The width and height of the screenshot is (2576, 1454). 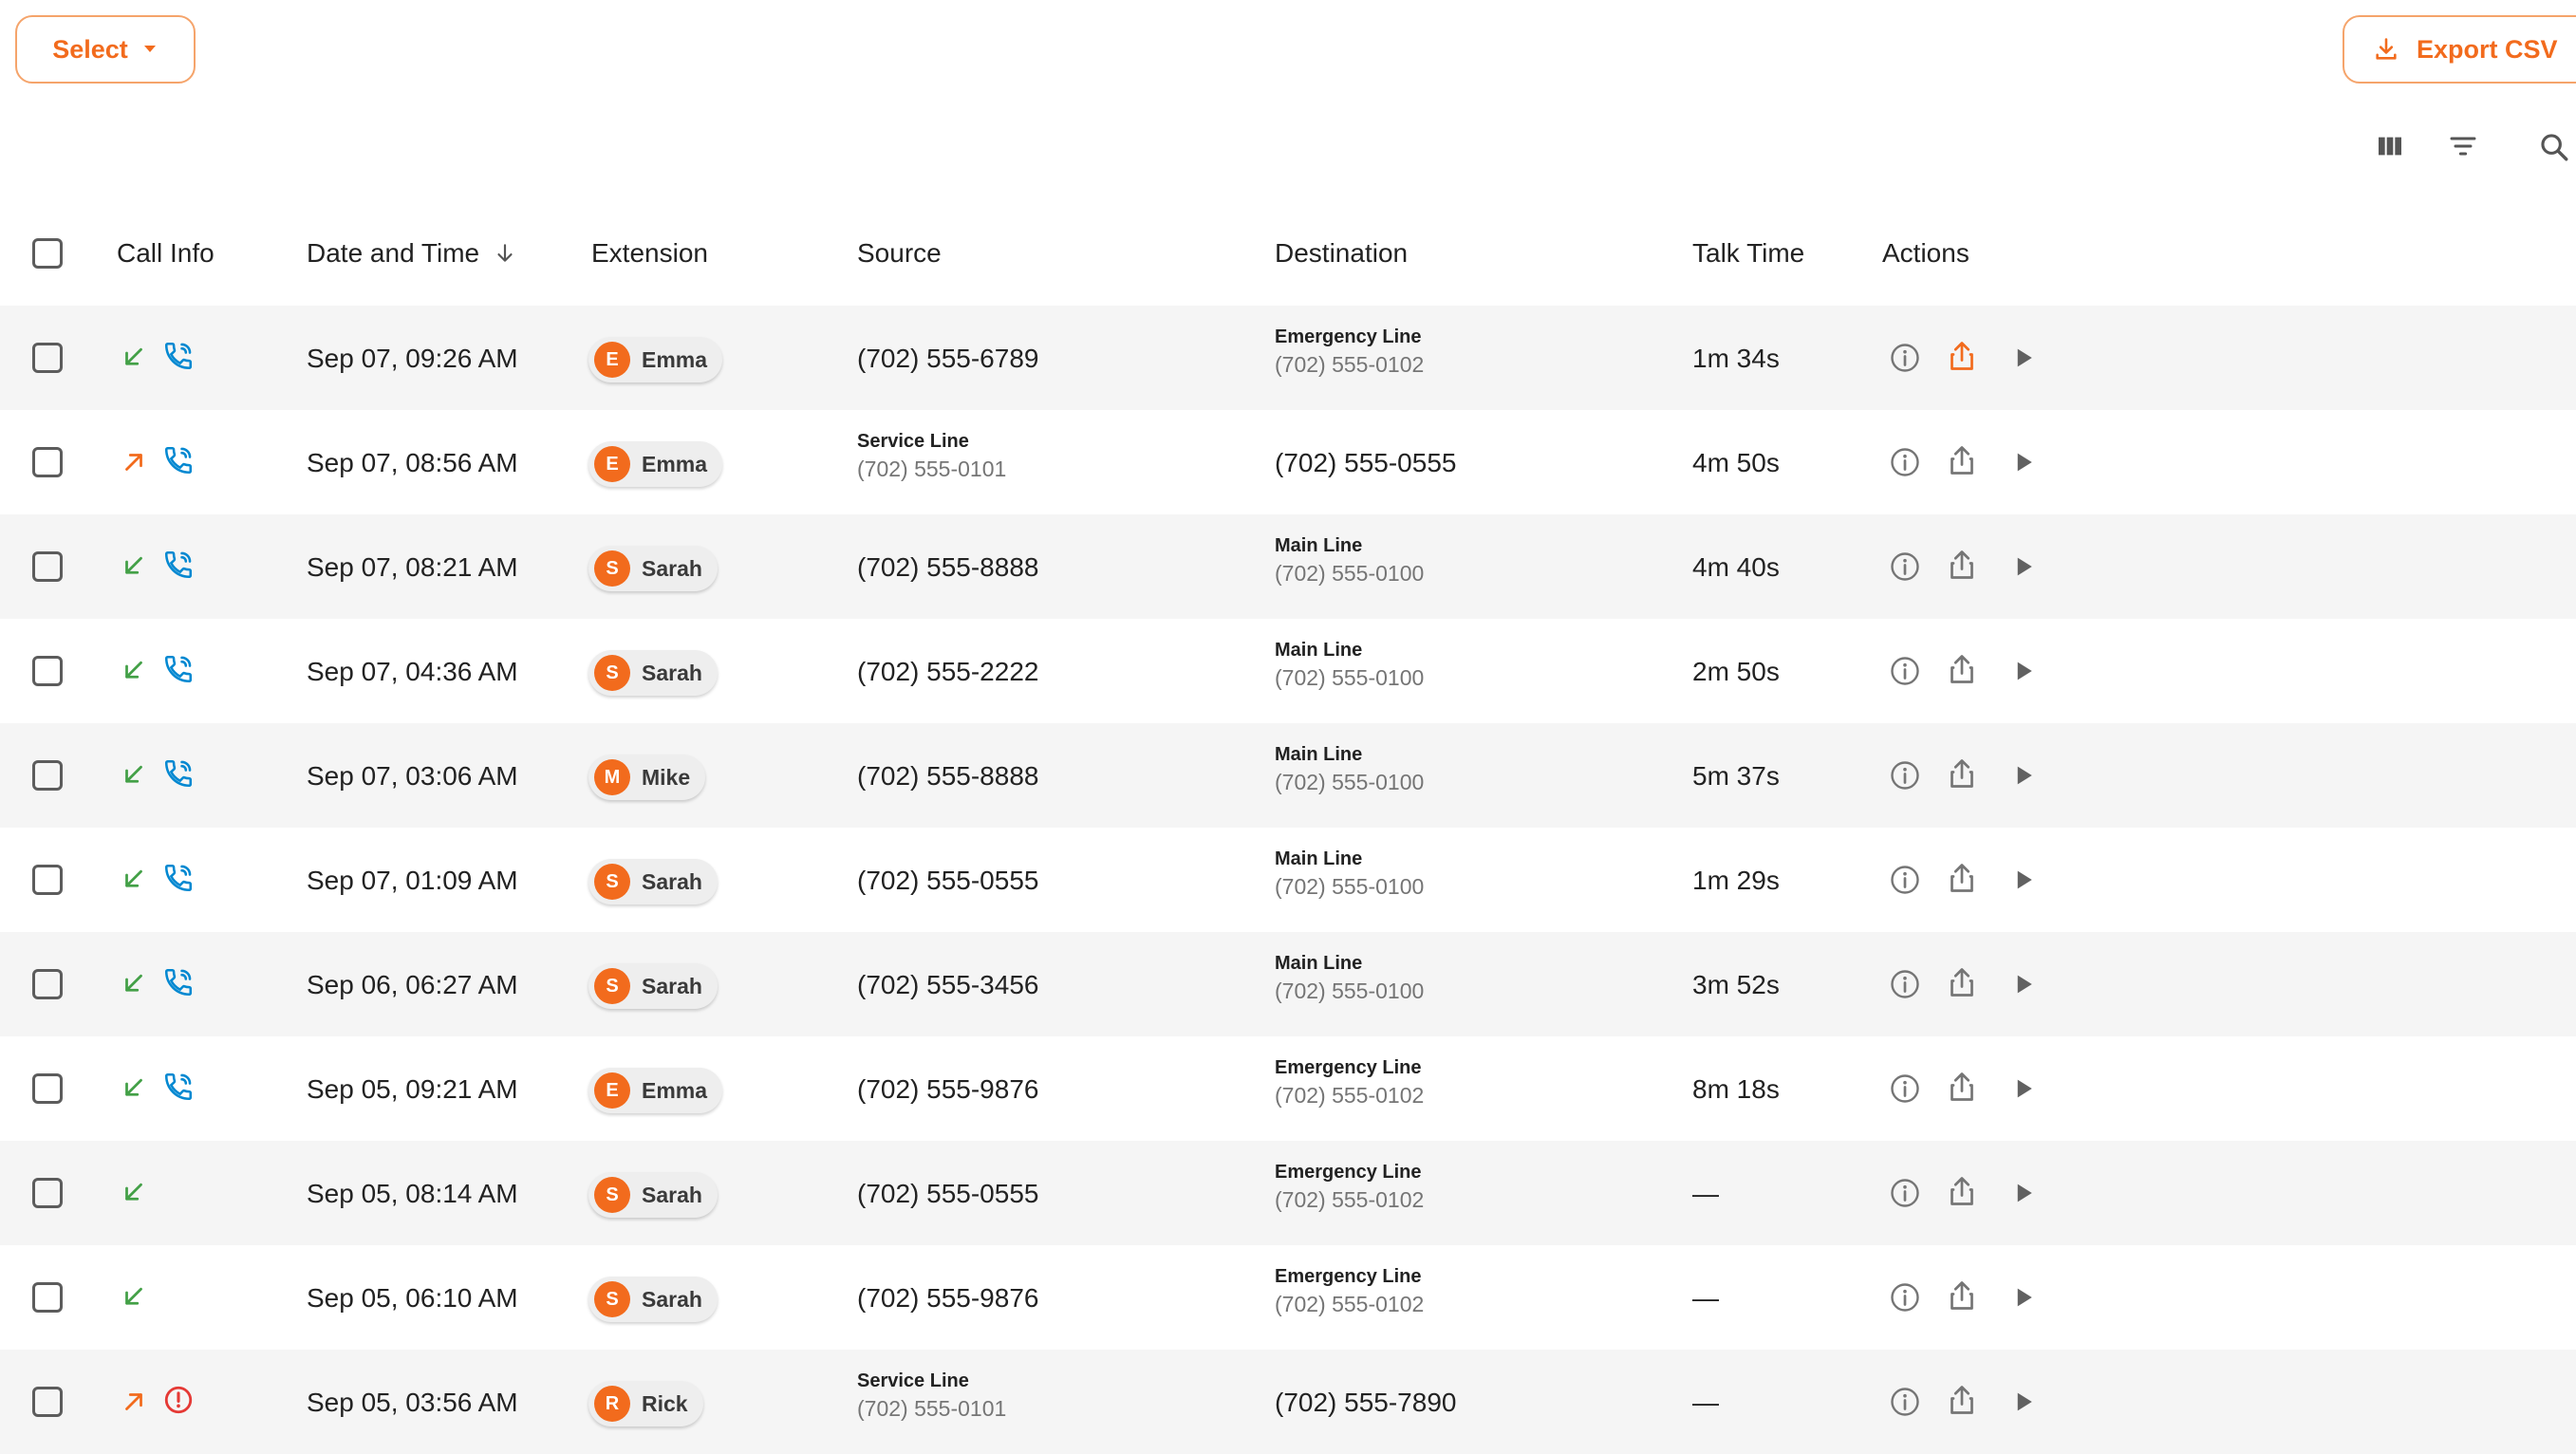 What do you see at coordinates (1748, 253) in the screenshot?
I see `header-talk-time: Talk Time` at bounding box center [1748, 253].